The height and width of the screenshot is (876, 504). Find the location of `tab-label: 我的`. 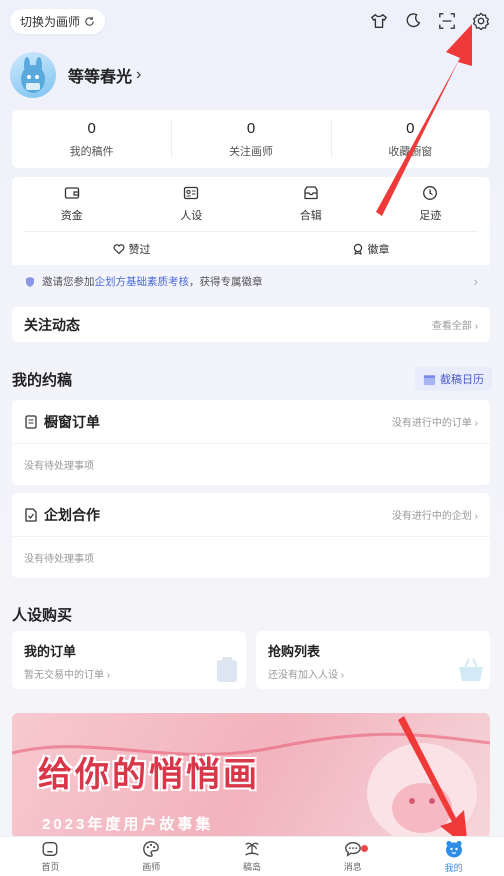

tab-label: 我的 is located at coordinates (453, 868).